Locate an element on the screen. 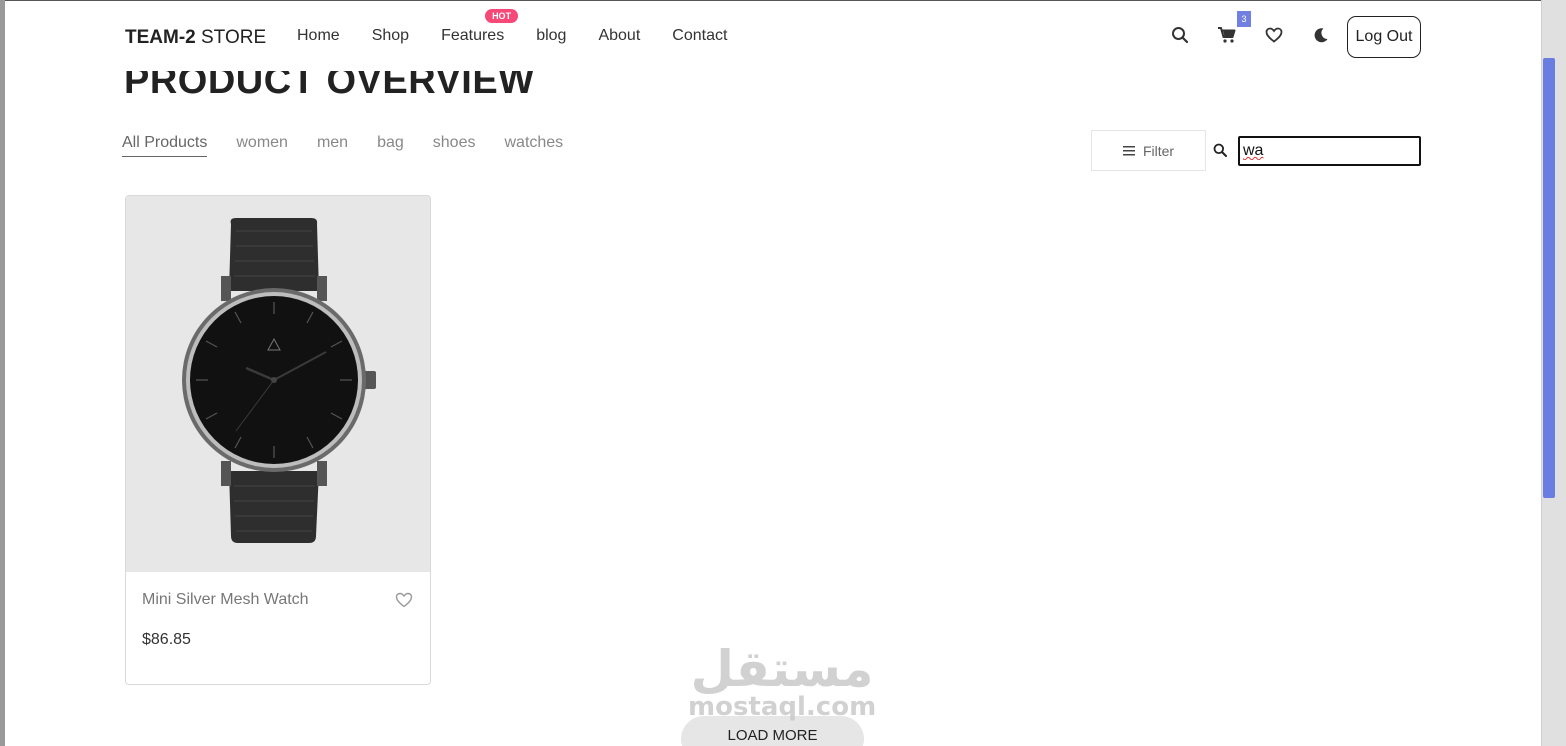 This screenshot has width=1566, height=746. category-shoes: shoes is located at coordinates (454, 145).